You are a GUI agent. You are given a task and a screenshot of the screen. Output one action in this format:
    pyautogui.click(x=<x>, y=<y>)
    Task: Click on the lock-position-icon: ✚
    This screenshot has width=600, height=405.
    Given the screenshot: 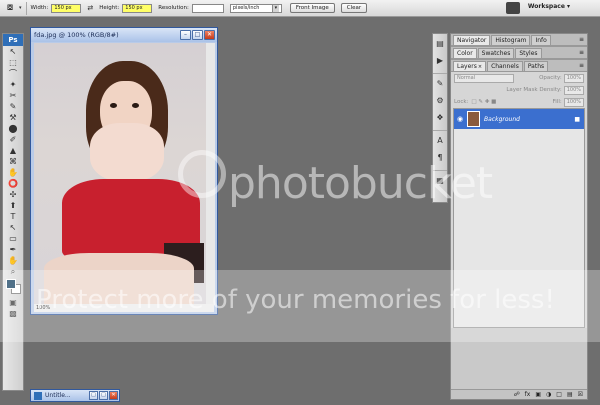 What is the action you would take?
    pyautogui.click(x=487, y=102)
    